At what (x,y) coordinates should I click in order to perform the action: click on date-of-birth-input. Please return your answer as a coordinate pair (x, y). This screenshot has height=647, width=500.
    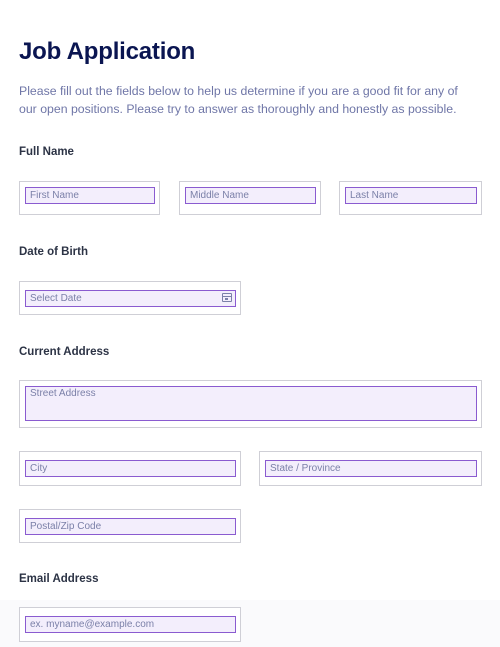
    Looking at the image, I should click on (130, 298).